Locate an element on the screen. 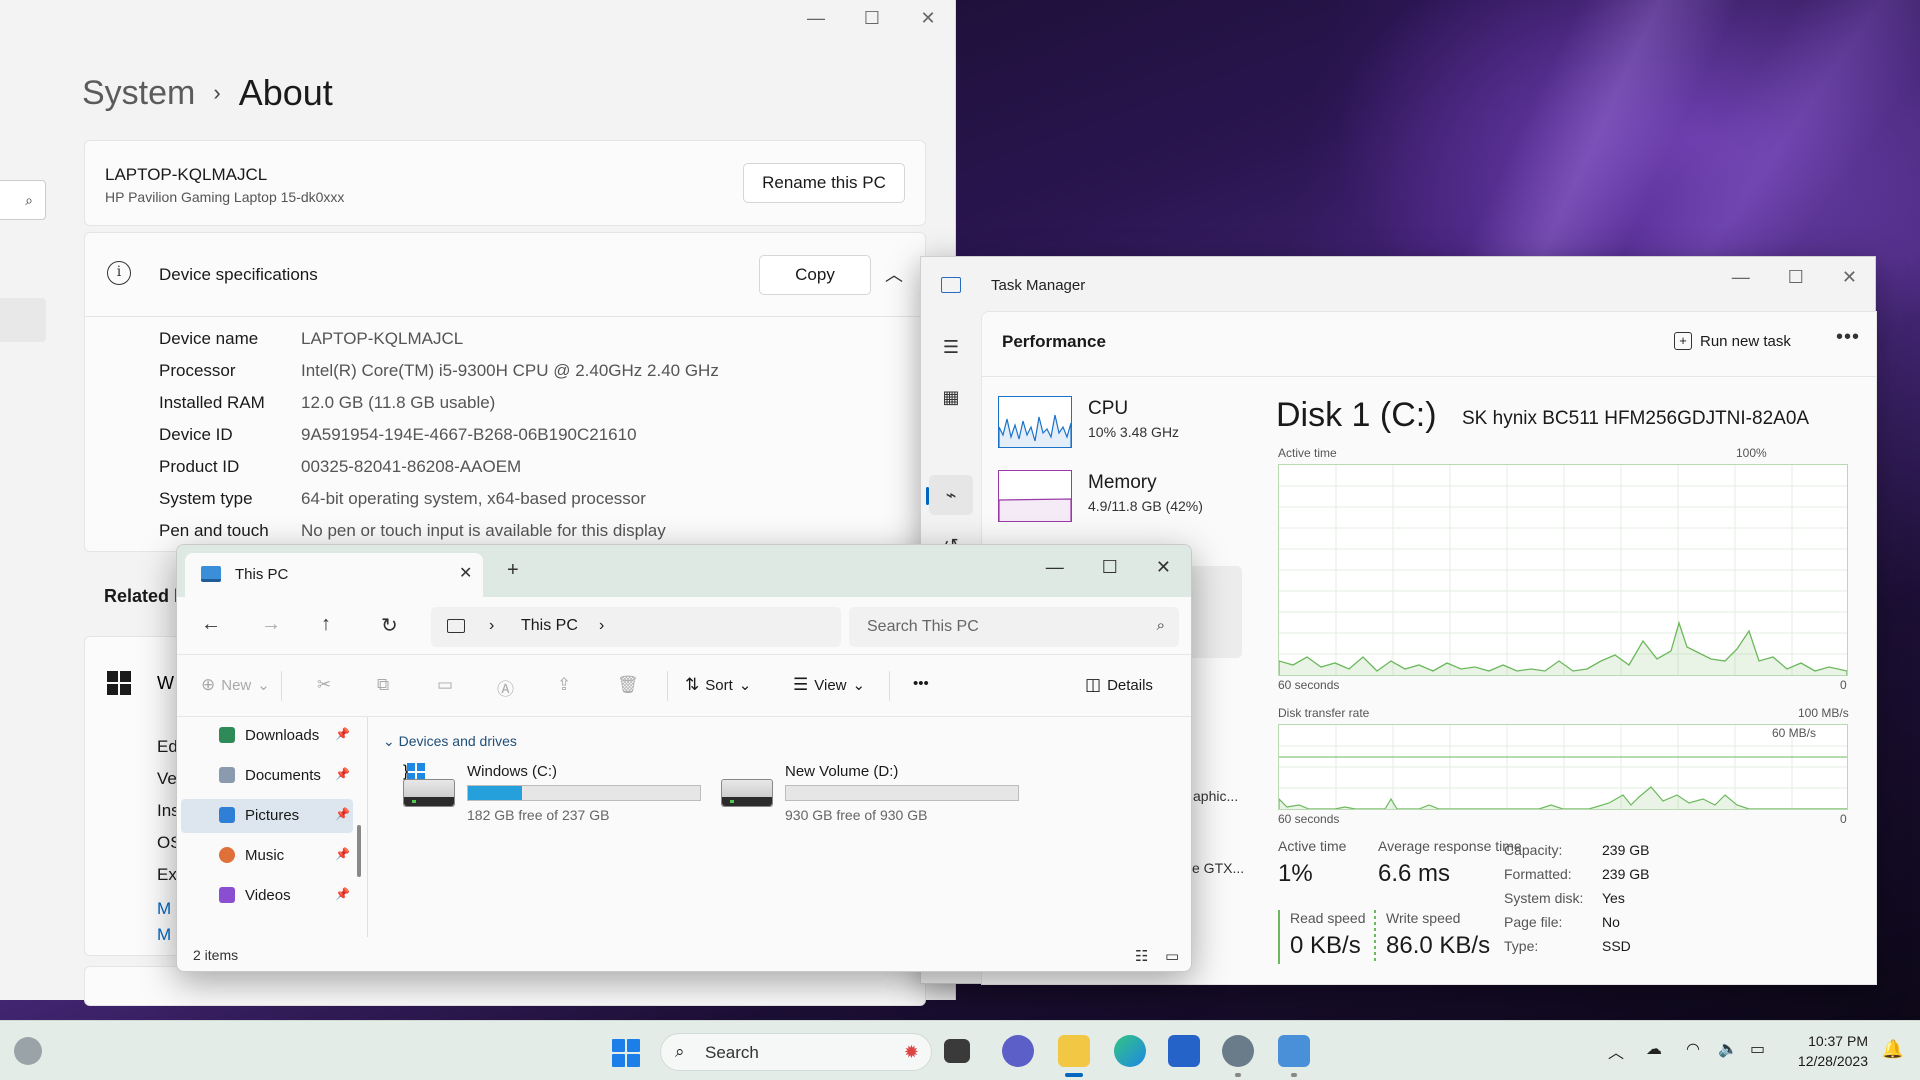  store-icon is located at coordinates (1184, 1051).